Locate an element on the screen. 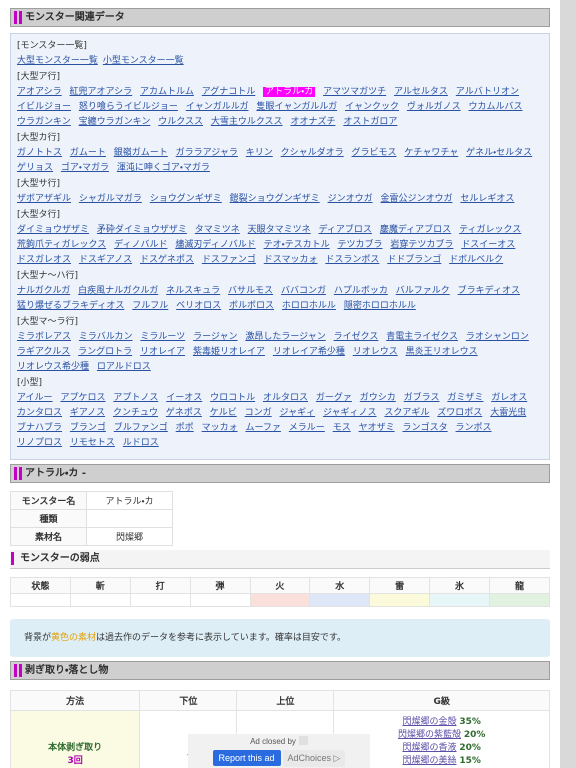 This screenshot has width=576, height=768. monster-link: ミラバルカン is located at coordinates (106, 337).